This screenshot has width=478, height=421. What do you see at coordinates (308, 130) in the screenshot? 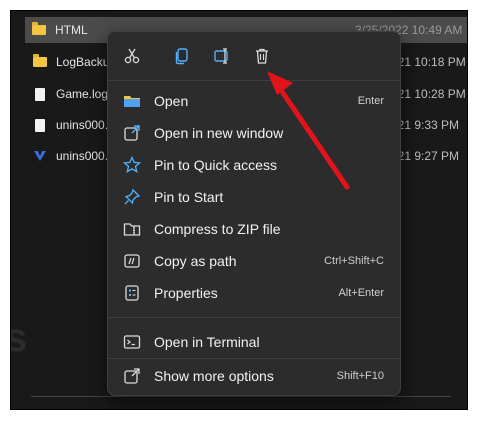
I see `red-arrow-icon` at bounding box center [308, 130].